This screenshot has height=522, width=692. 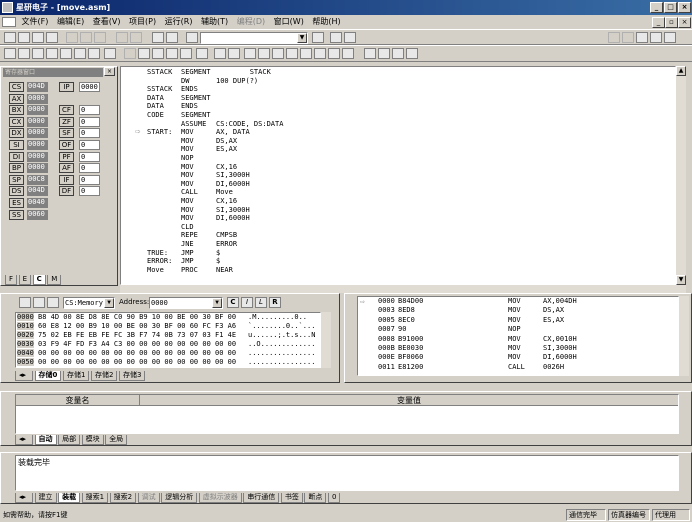 I want to click on memory-tab-0: 存储0, so click(x=48, y=376).